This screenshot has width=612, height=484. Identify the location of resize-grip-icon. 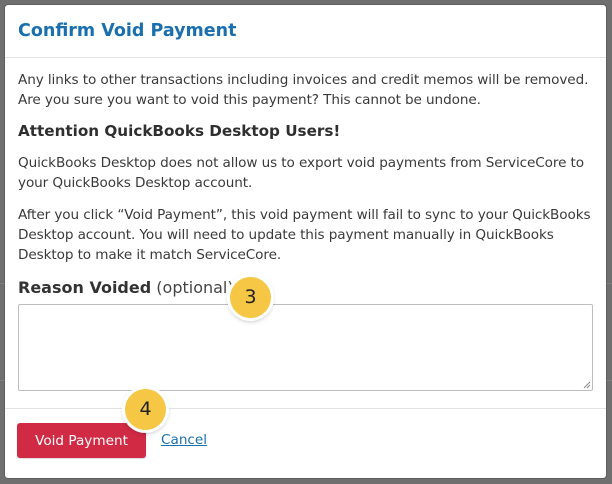
(587, 385).